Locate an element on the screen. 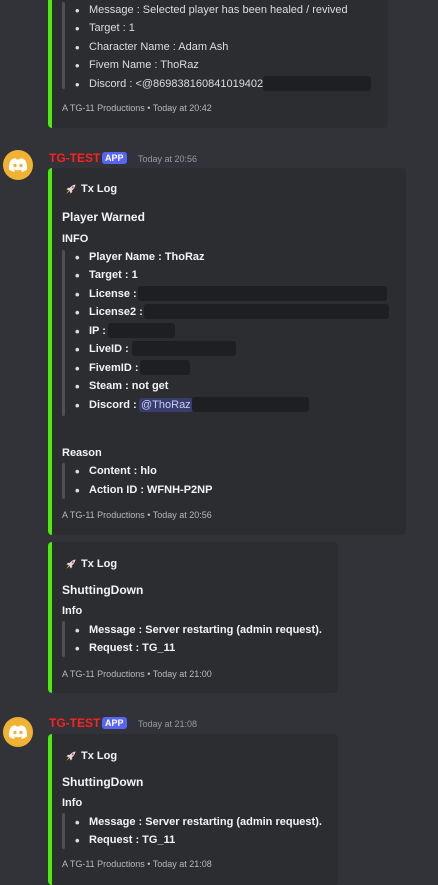  embed-title: Player Warned is located at coordinates (103, 217).